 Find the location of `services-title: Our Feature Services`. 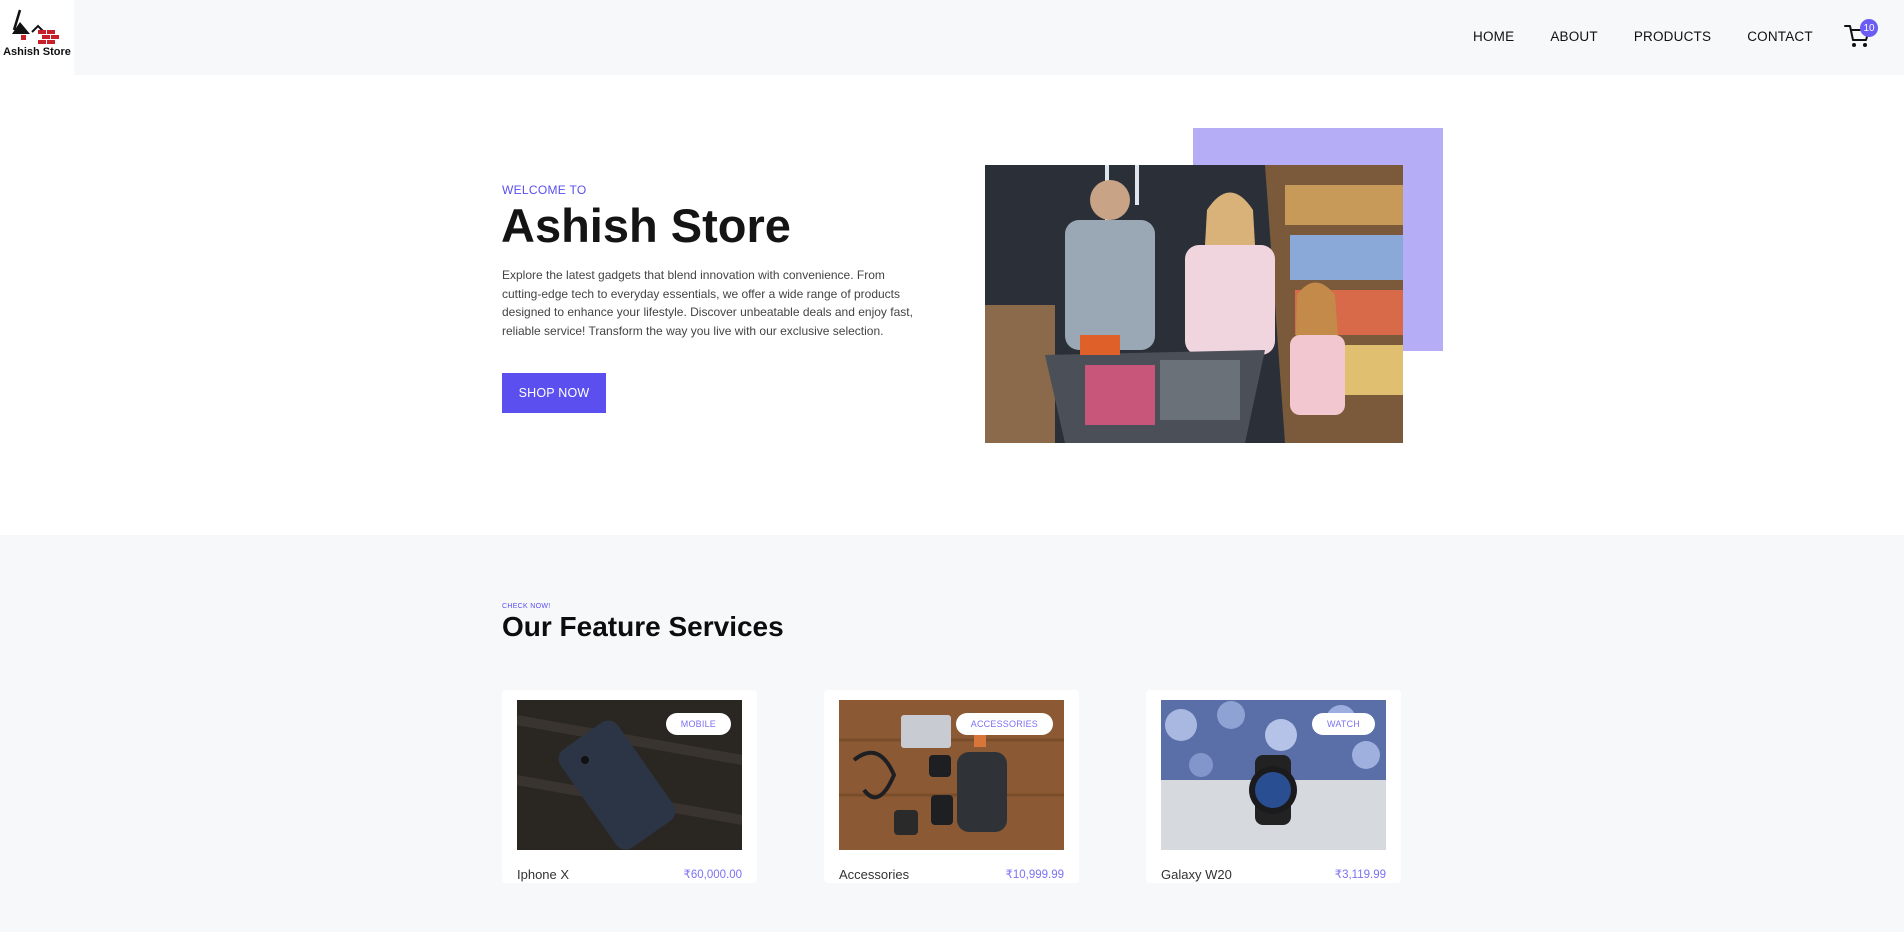

services-title: Our Feature Services is located at coordinates (643, 626).